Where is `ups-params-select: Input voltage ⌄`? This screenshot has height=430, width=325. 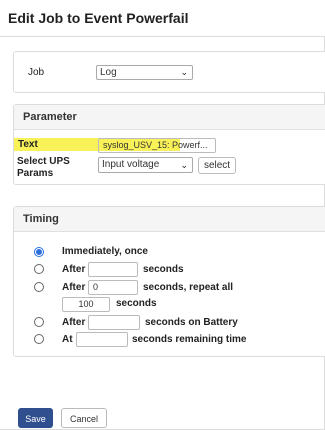 ups-params-select: Input voltage ⌄ is located at coordinates (145, 165).